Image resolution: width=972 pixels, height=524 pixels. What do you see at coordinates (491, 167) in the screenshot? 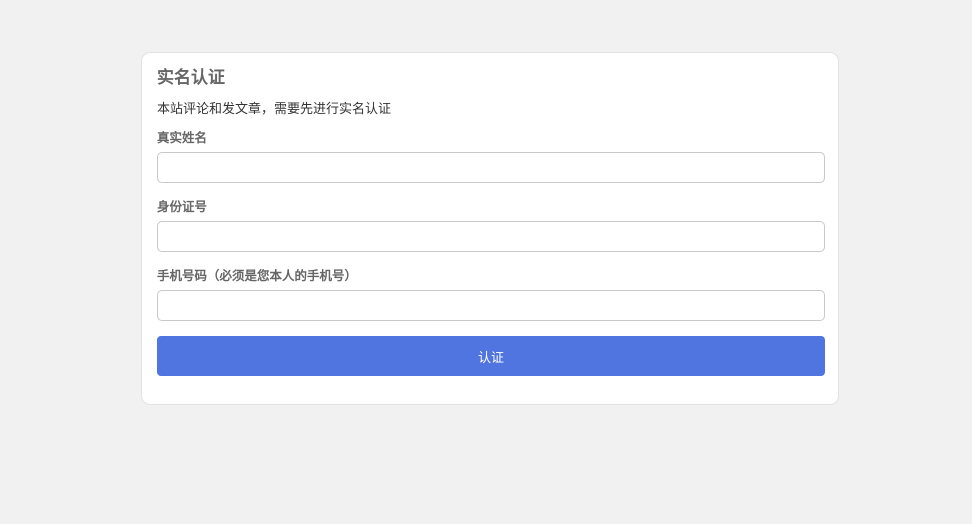
I see `real-name-input` at bounding box center [491, 167].